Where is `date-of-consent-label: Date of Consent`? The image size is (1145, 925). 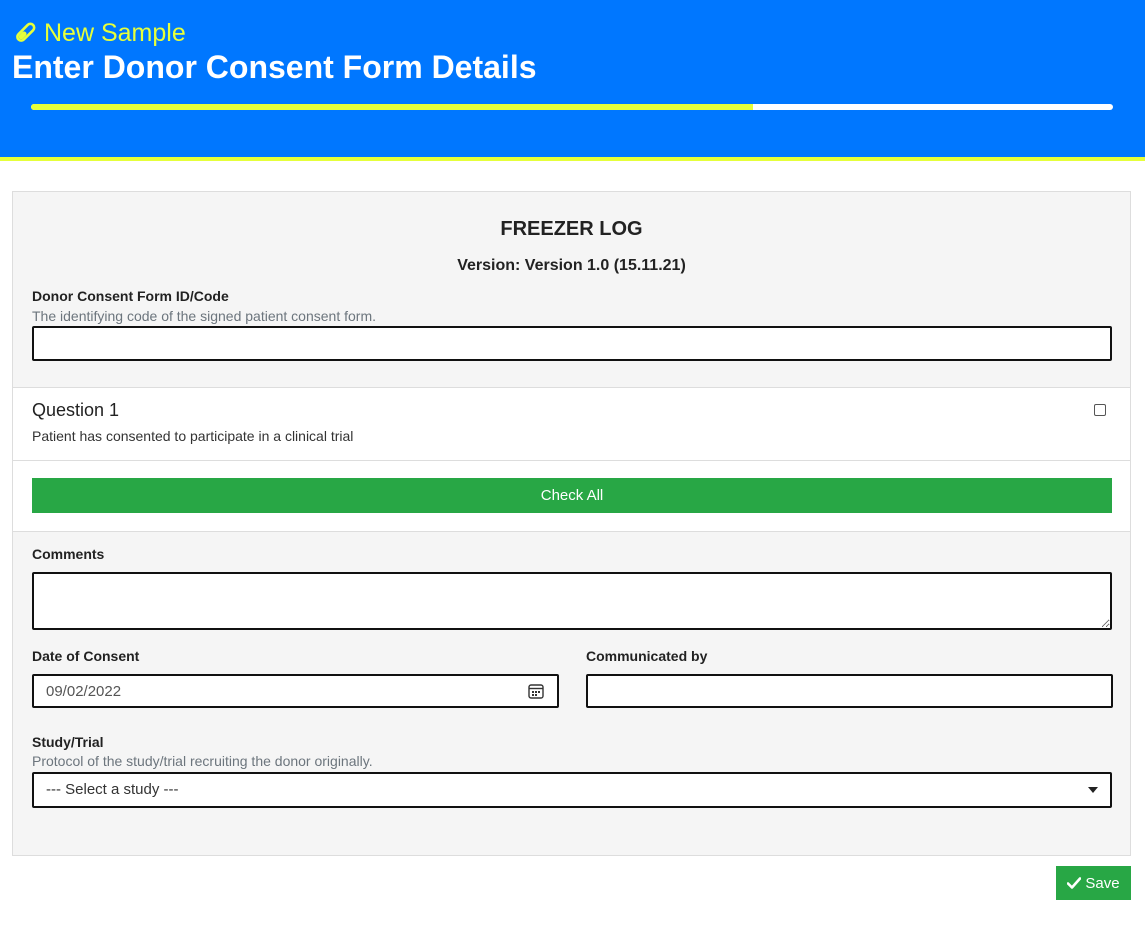 date-of-consent-label: Date of Consent is located at coordinates (86, 656).